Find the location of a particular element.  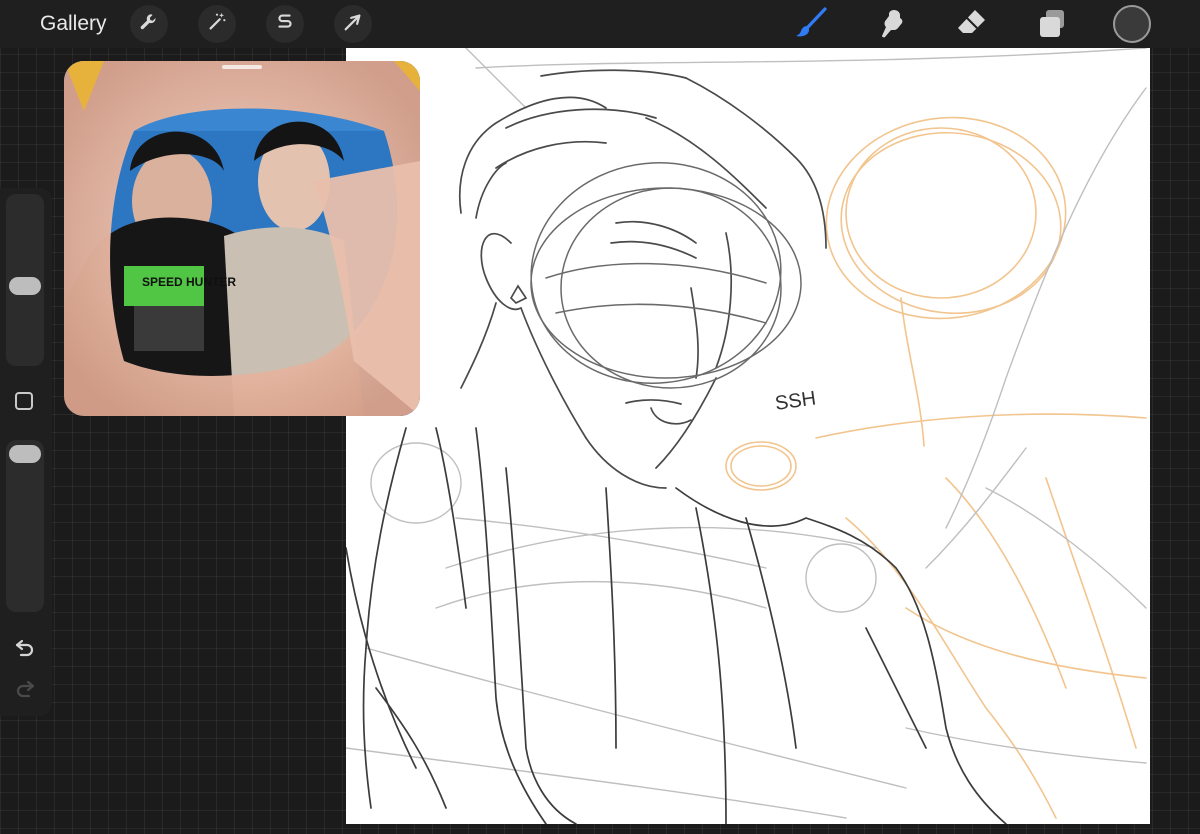

selection-s-icon is located at coordinates (285, 24).